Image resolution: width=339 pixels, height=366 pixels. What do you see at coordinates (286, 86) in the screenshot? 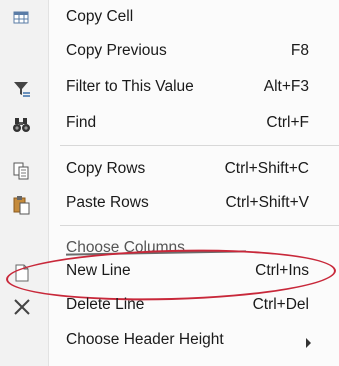
I see `menu-item-shortcut: Alt+F3` at bounding box center [286, 86].